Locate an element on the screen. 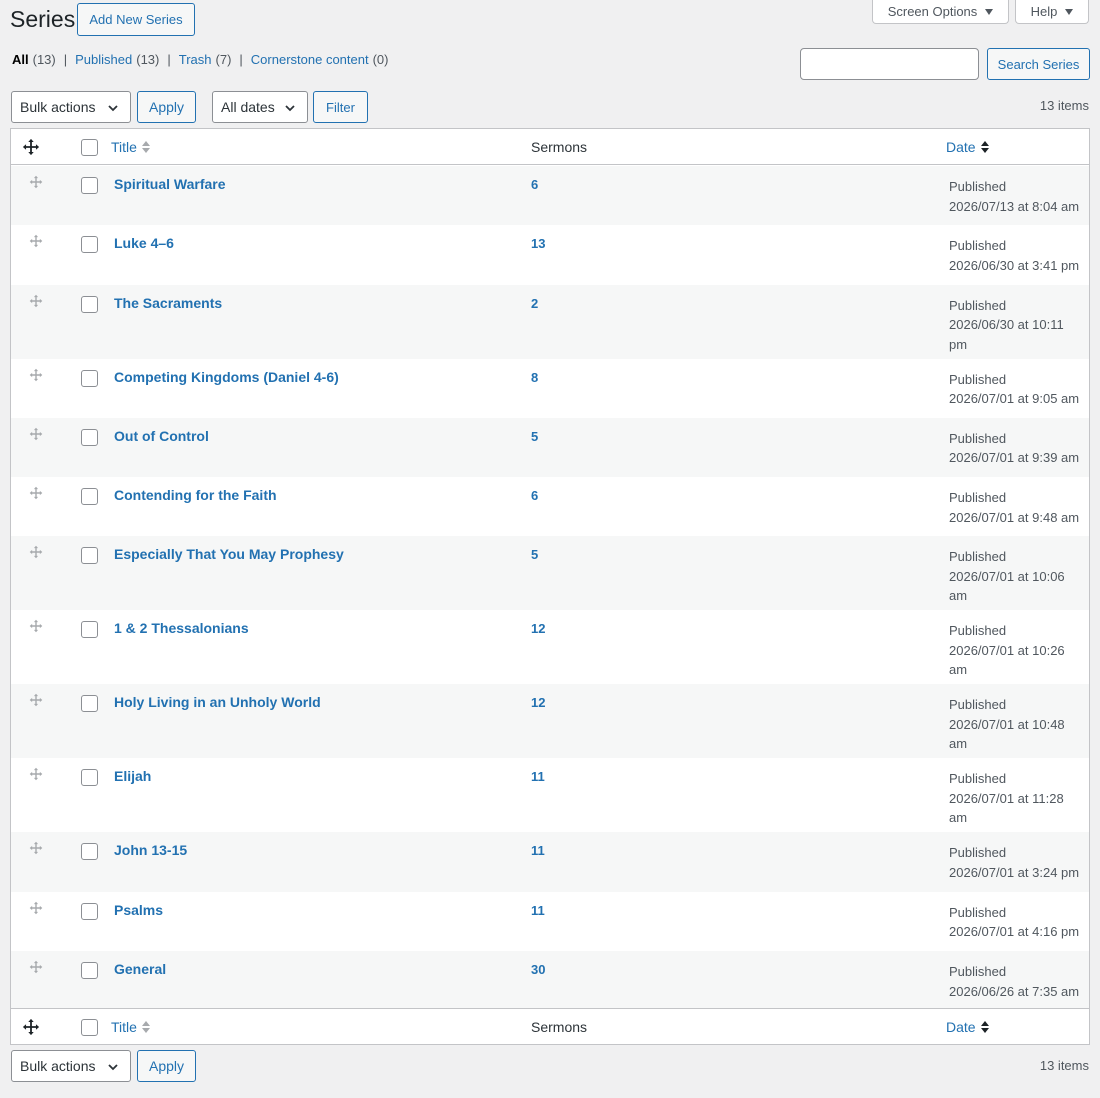  row-date-cell: Published 2026/07/01 at 10:48 am is located at coordinates (1016, 724).